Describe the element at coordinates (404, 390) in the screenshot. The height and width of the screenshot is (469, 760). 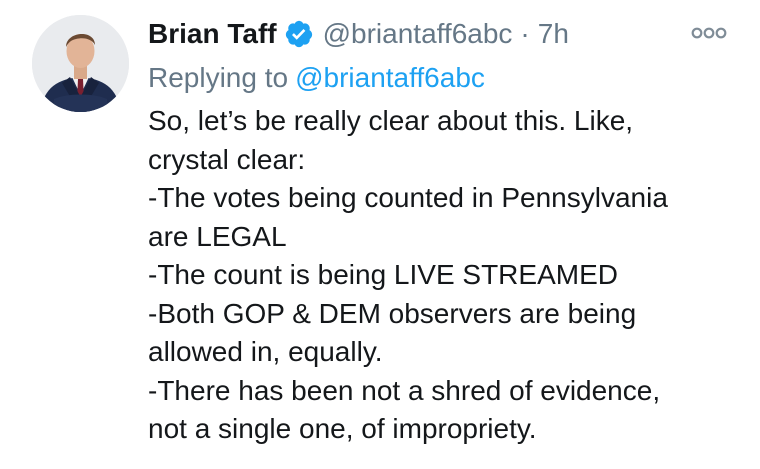
I see `tweet-text-line: -There has been not a shred of evidence,` at that location.